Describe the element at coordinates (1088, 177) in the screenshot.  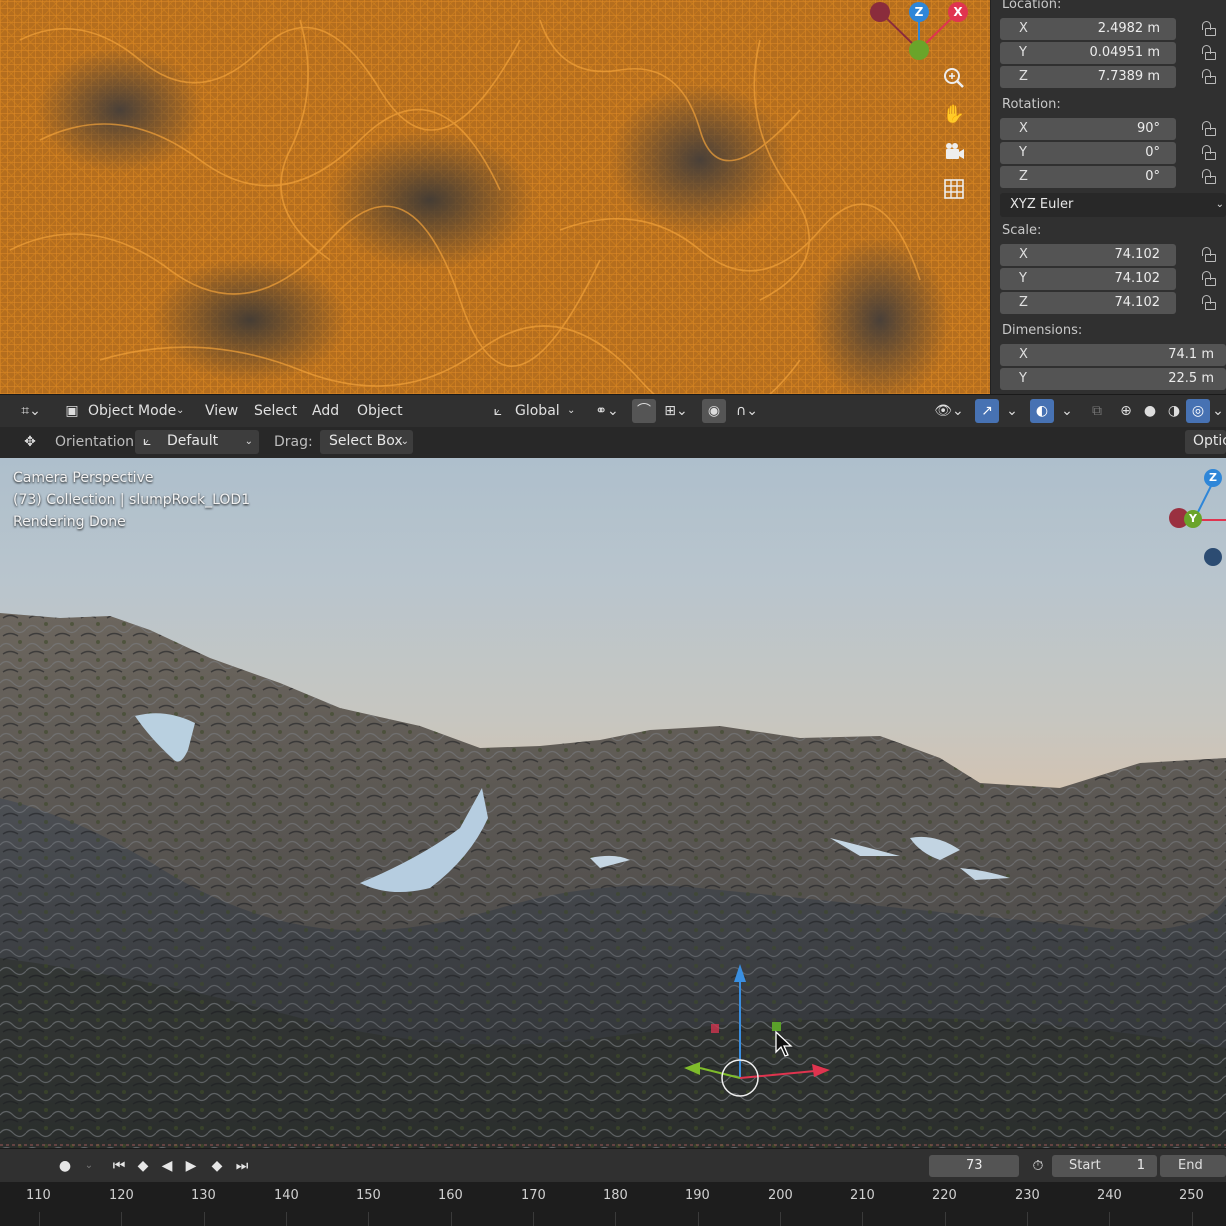
I see `rotation-z-field: Z 0°` at that location.